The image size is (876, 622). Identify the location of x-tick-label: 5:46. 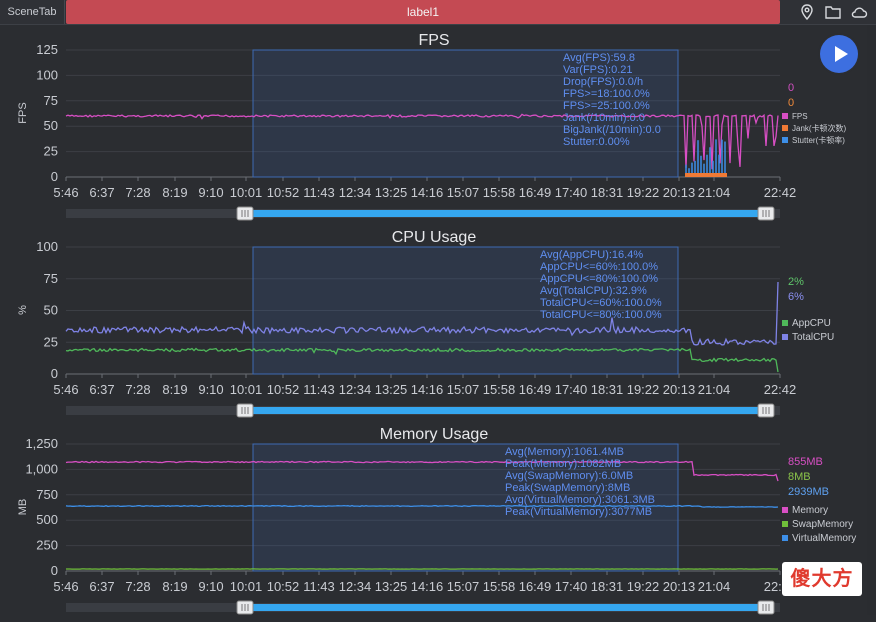
(65, 192).